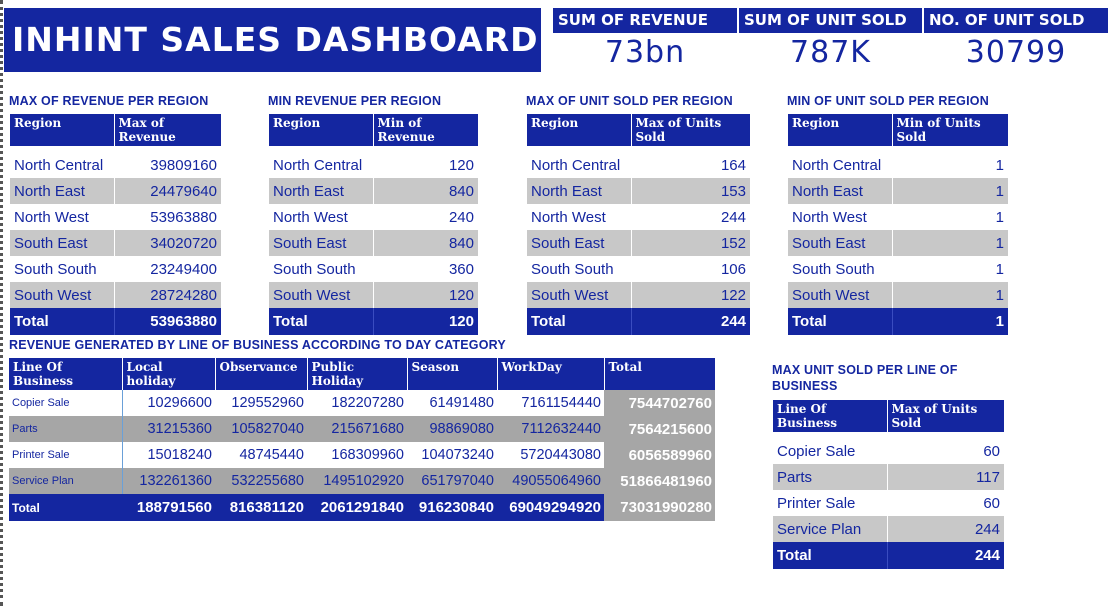 The height and width of the screenshot is (606, 1108). I want to click on column-header: Observance, so click(261, 374).